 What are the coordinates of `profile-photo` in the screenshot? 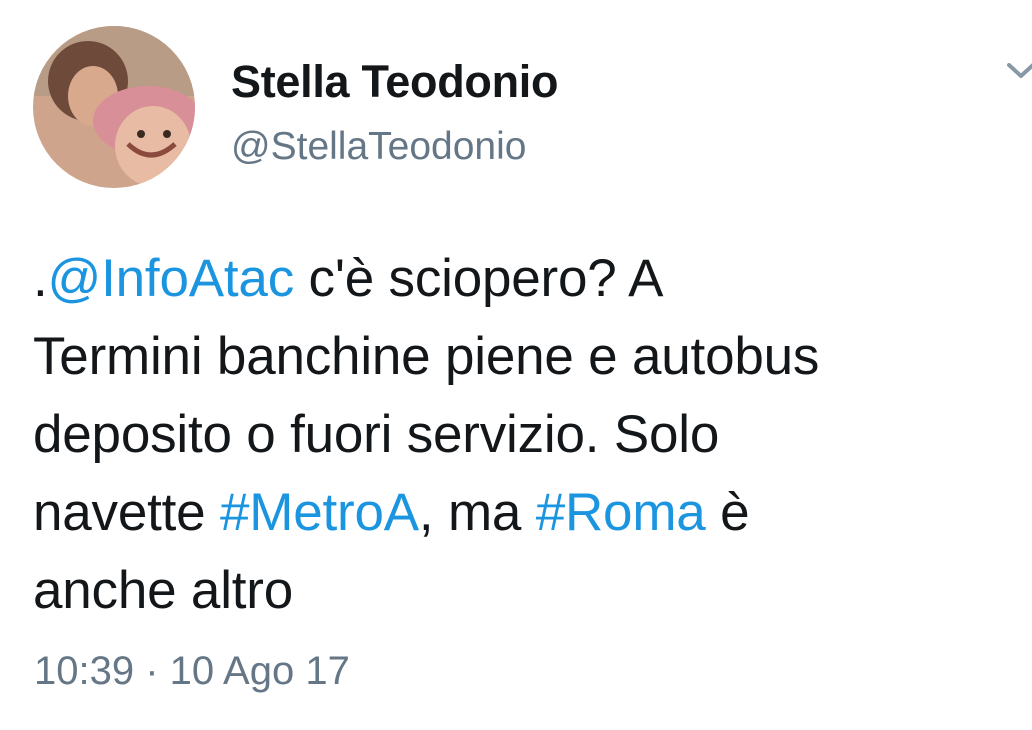 It's located at (114, 107).